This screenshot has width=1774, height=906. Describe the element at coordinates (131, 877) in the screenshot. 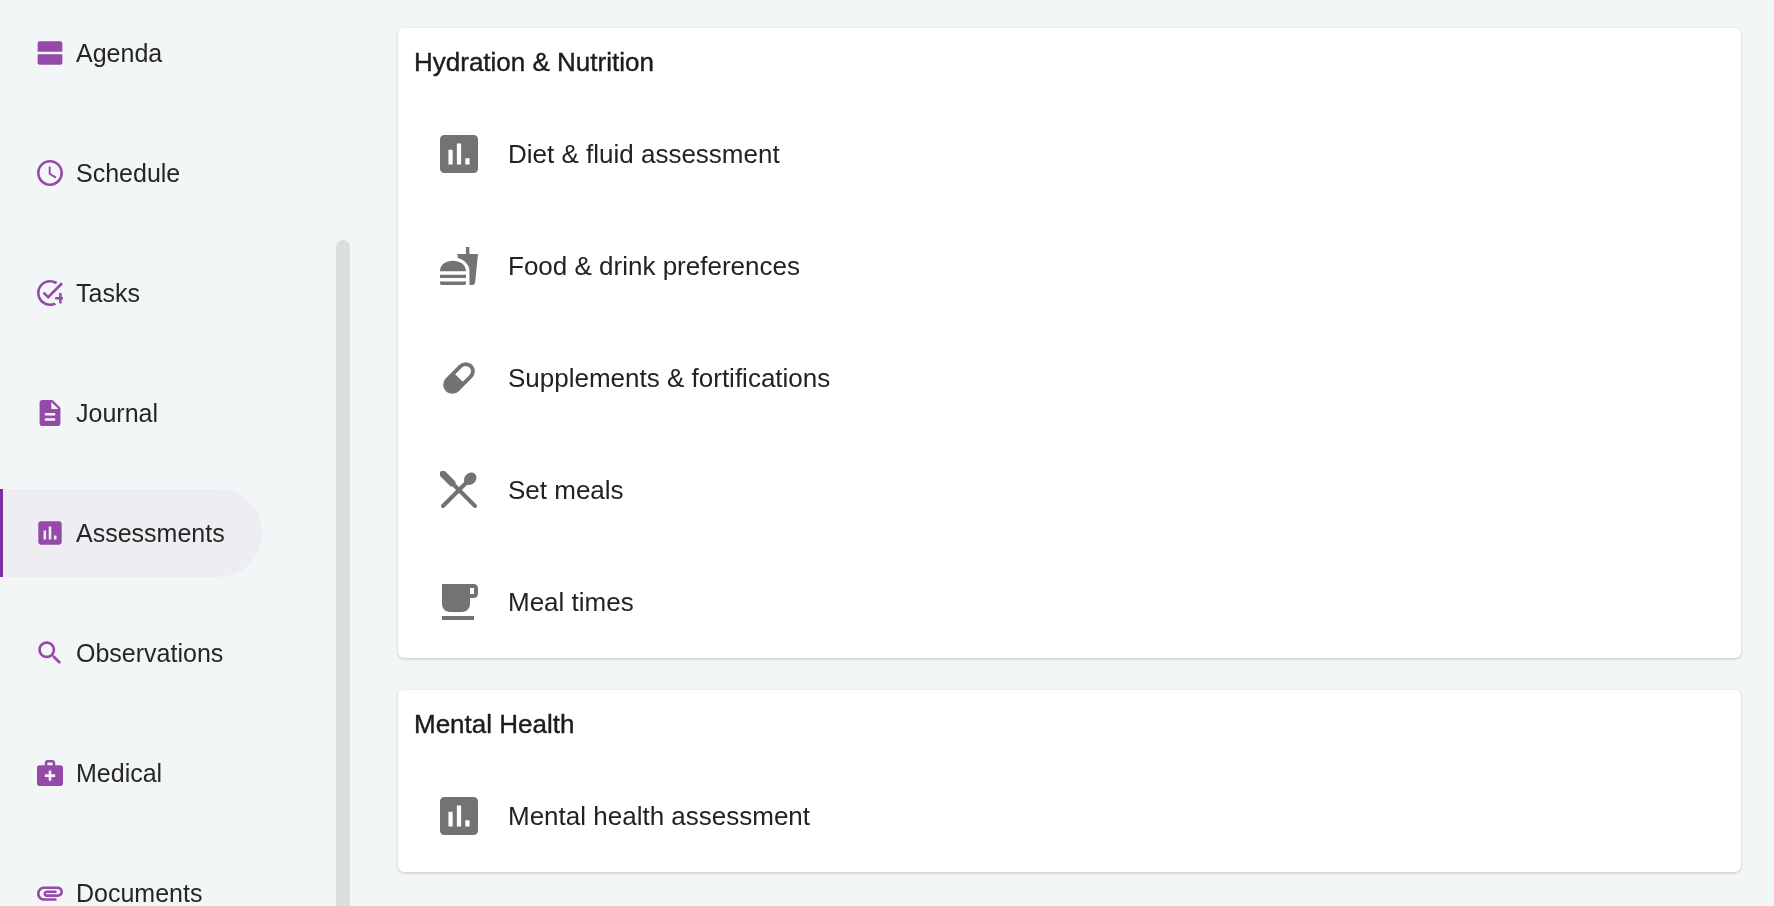

I see `sidebar-item: Documents` at that location.